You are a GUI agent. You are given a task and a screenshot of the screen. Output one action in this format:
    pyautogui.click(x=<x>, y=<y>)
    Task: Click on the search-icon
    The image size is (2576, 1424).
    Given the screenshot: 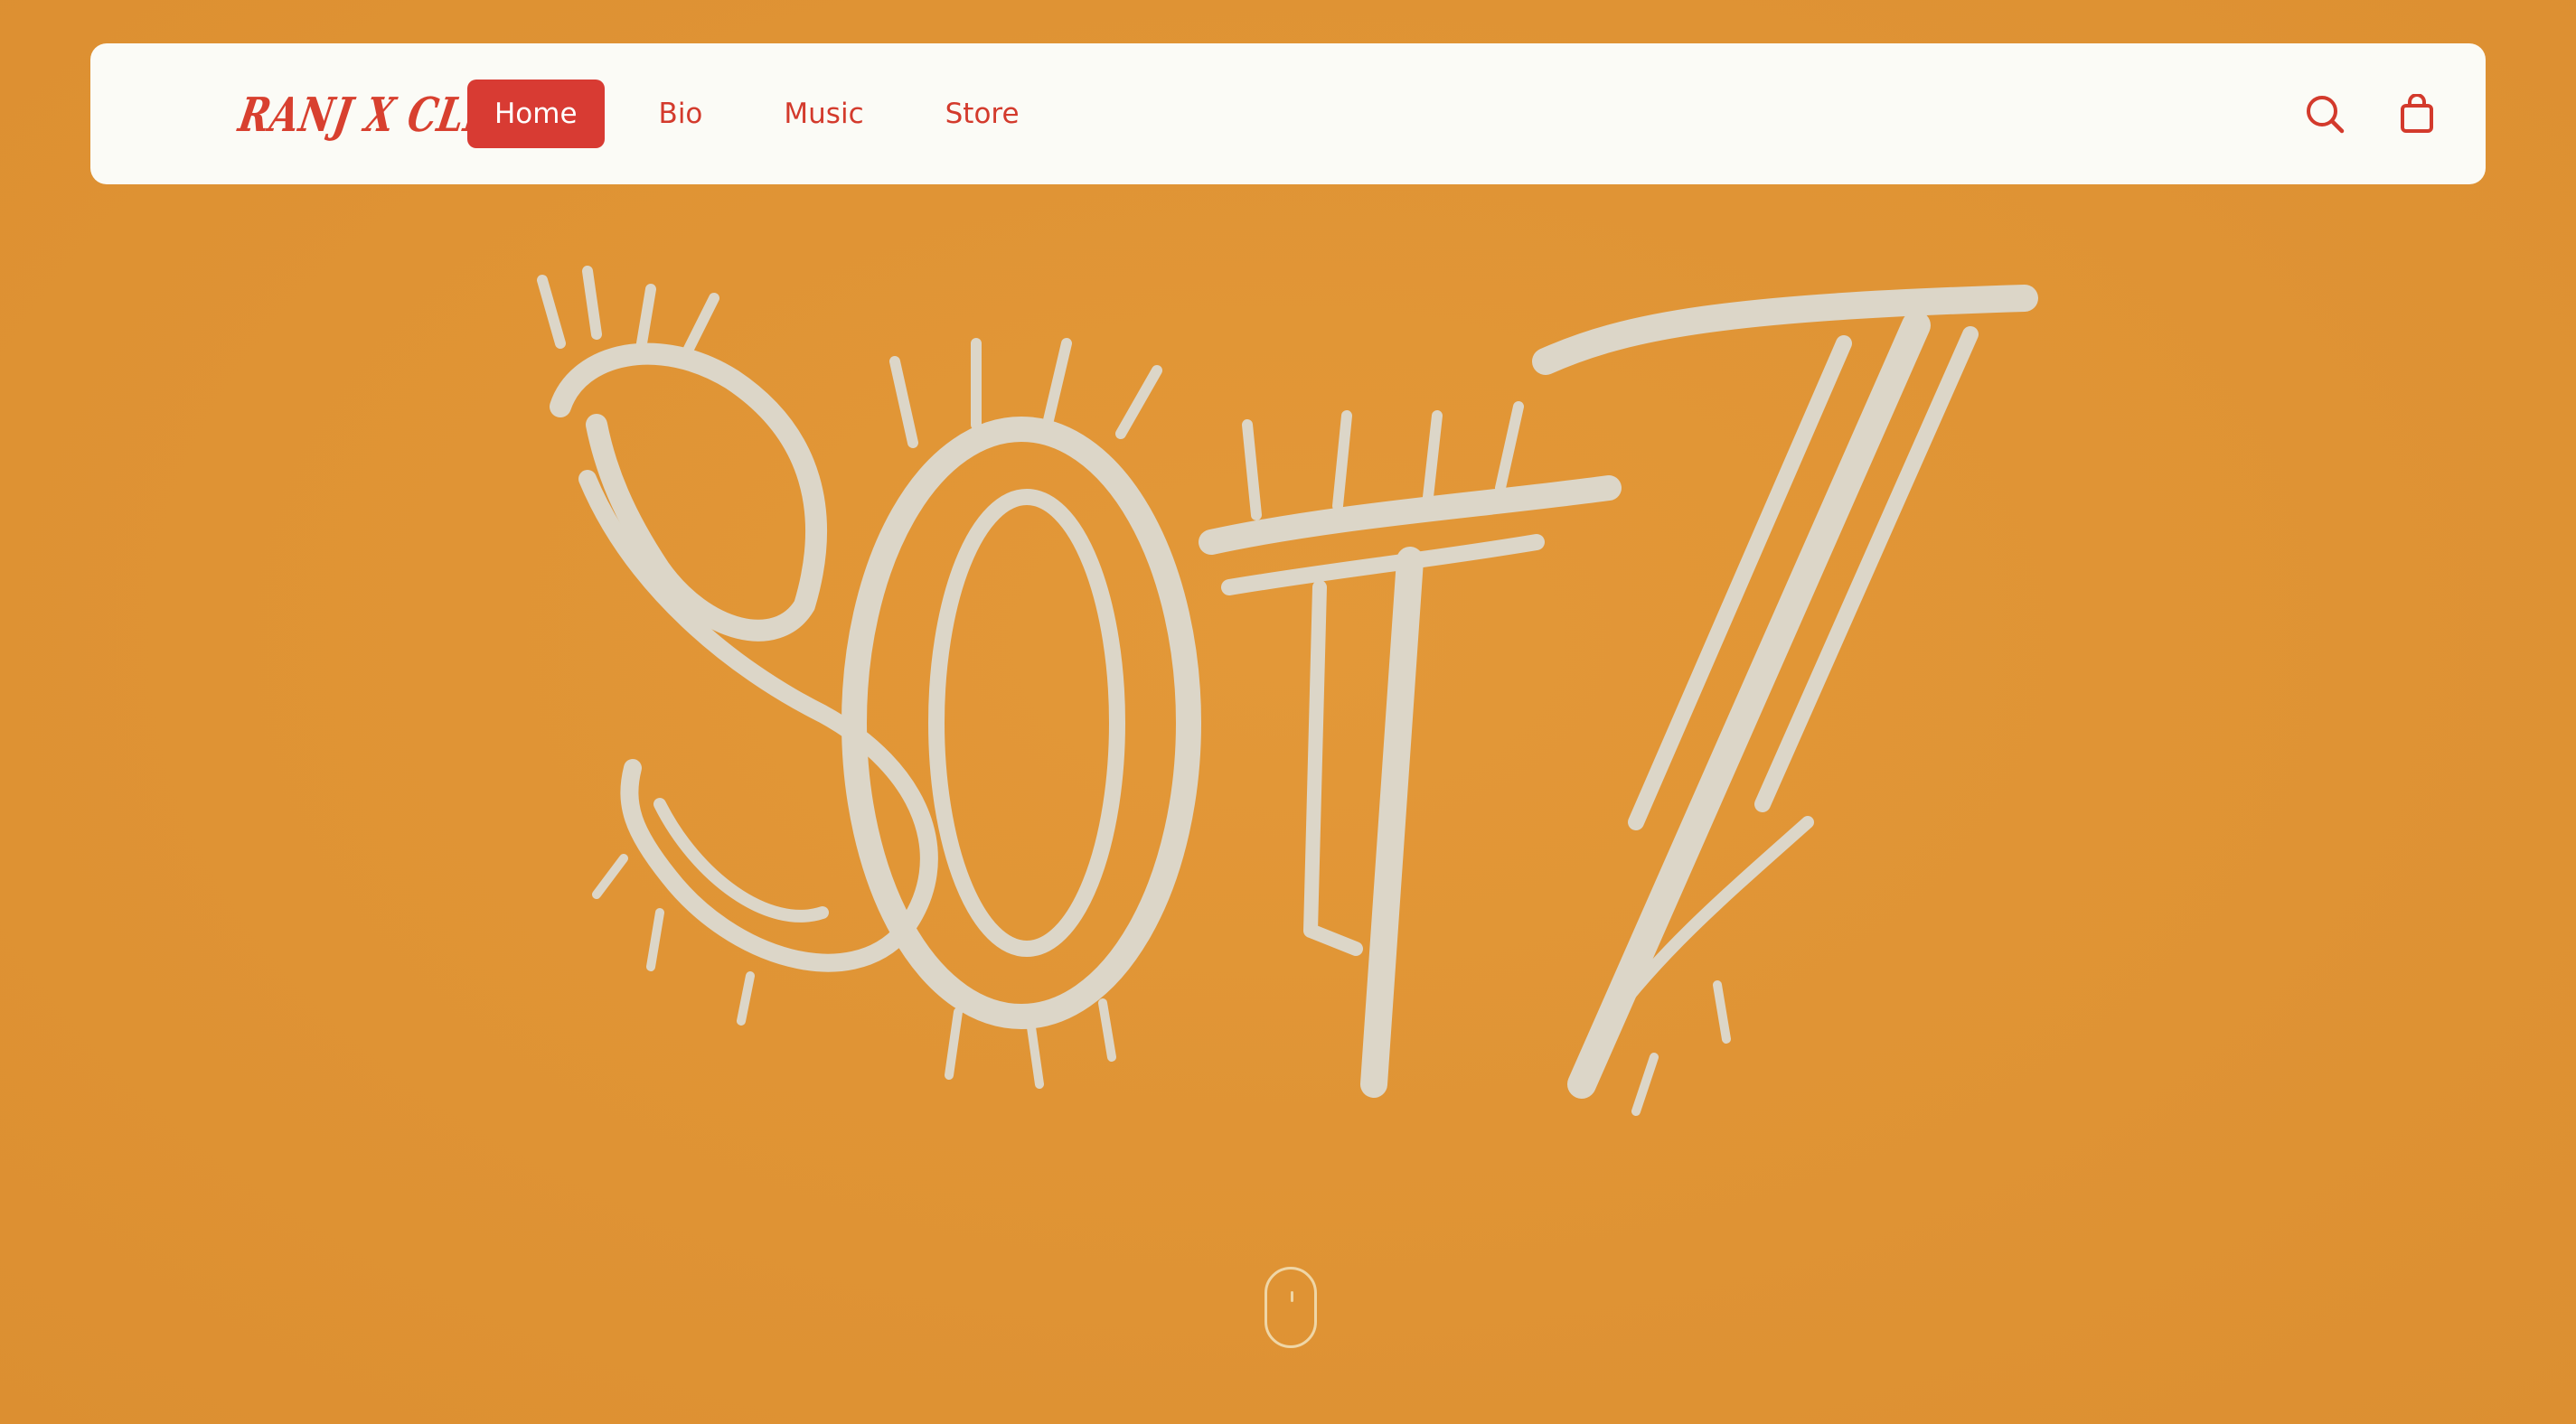 What is the action you would take?
    pyautogui.click(x=2326, y=115)
    